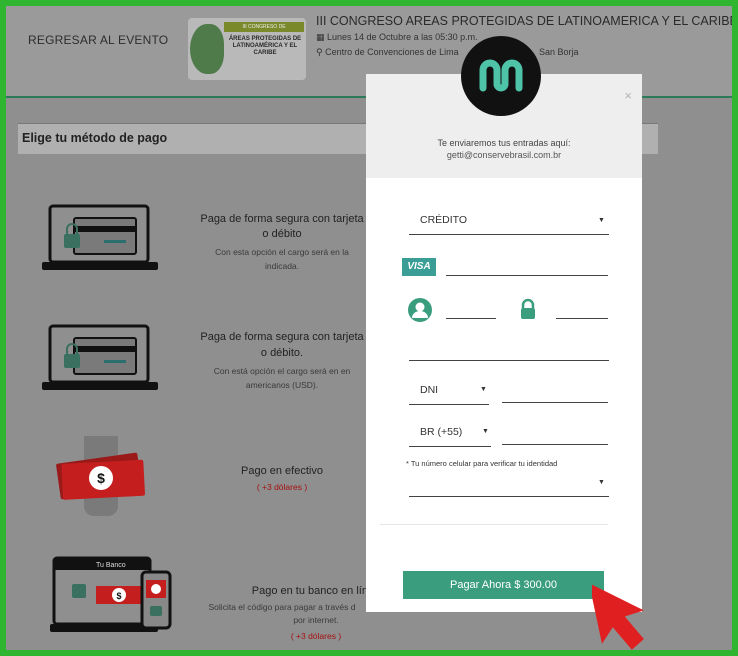 The image size is (738, 656). Describe the element at coordinates (282, 219) in the screenshot. I see `option-card-title-1: Paga de forma segura con tarjeta` at that location.